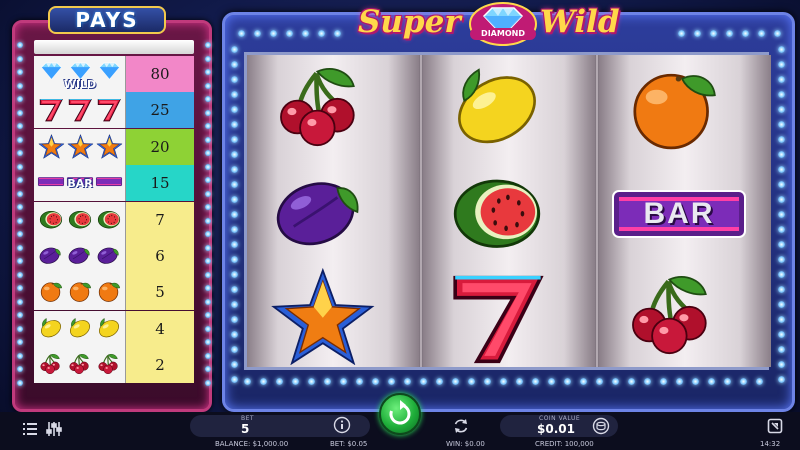 The image size is (800, 450). I want to click on coin-stack-icon, so click(602, 427).